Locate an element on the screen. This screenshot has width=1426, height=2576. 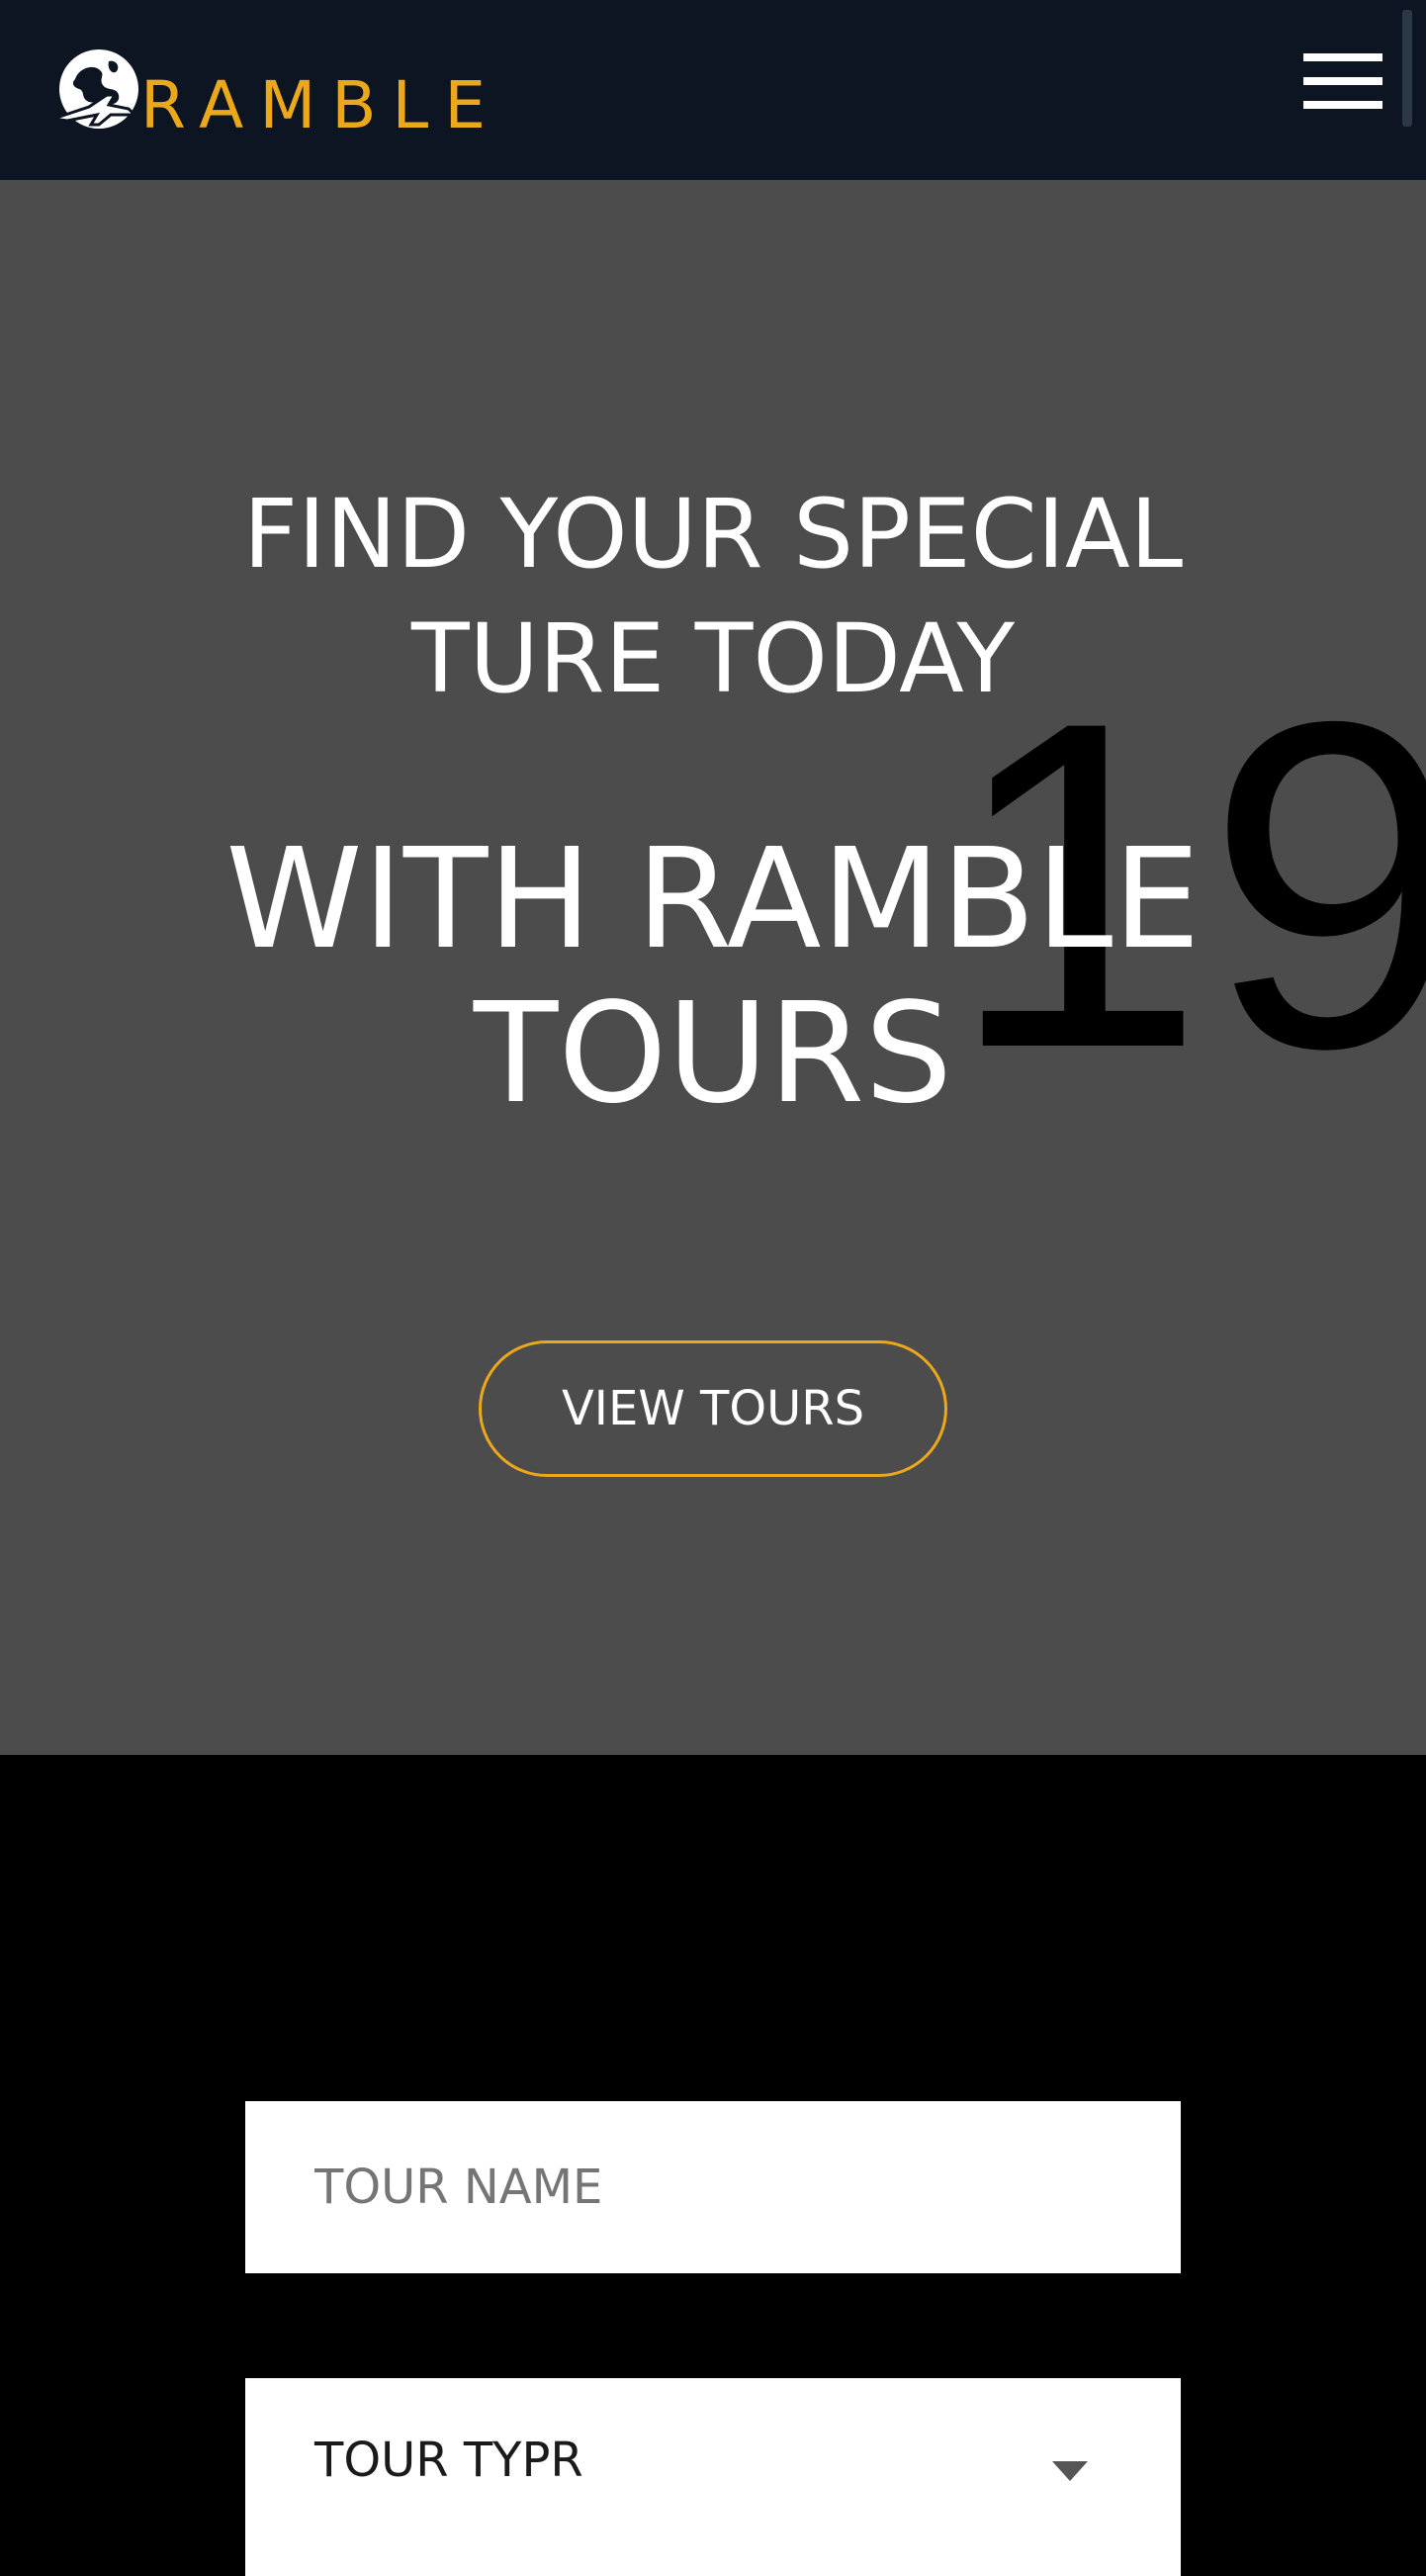
tour-name-input is located at coordinates (713, 2187).